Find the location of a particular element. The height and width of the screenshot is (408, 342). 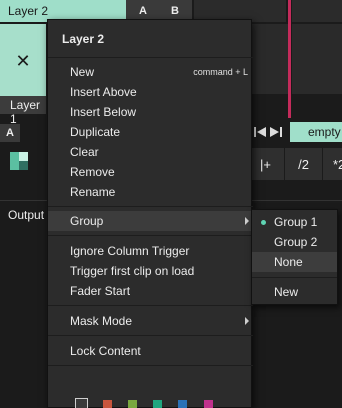

speed-double-button: *2 is located at coordinates (332, 164).